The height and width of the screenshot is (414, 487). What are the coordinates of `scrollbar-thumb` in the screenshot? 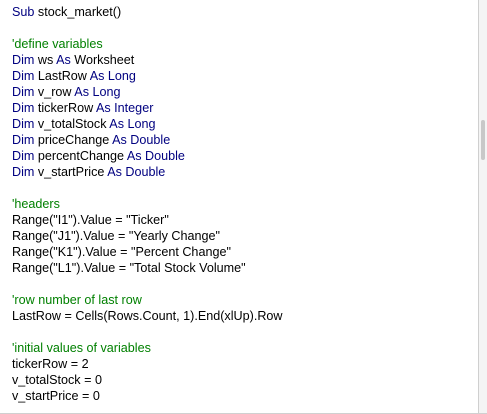 It's located at (483, 140).